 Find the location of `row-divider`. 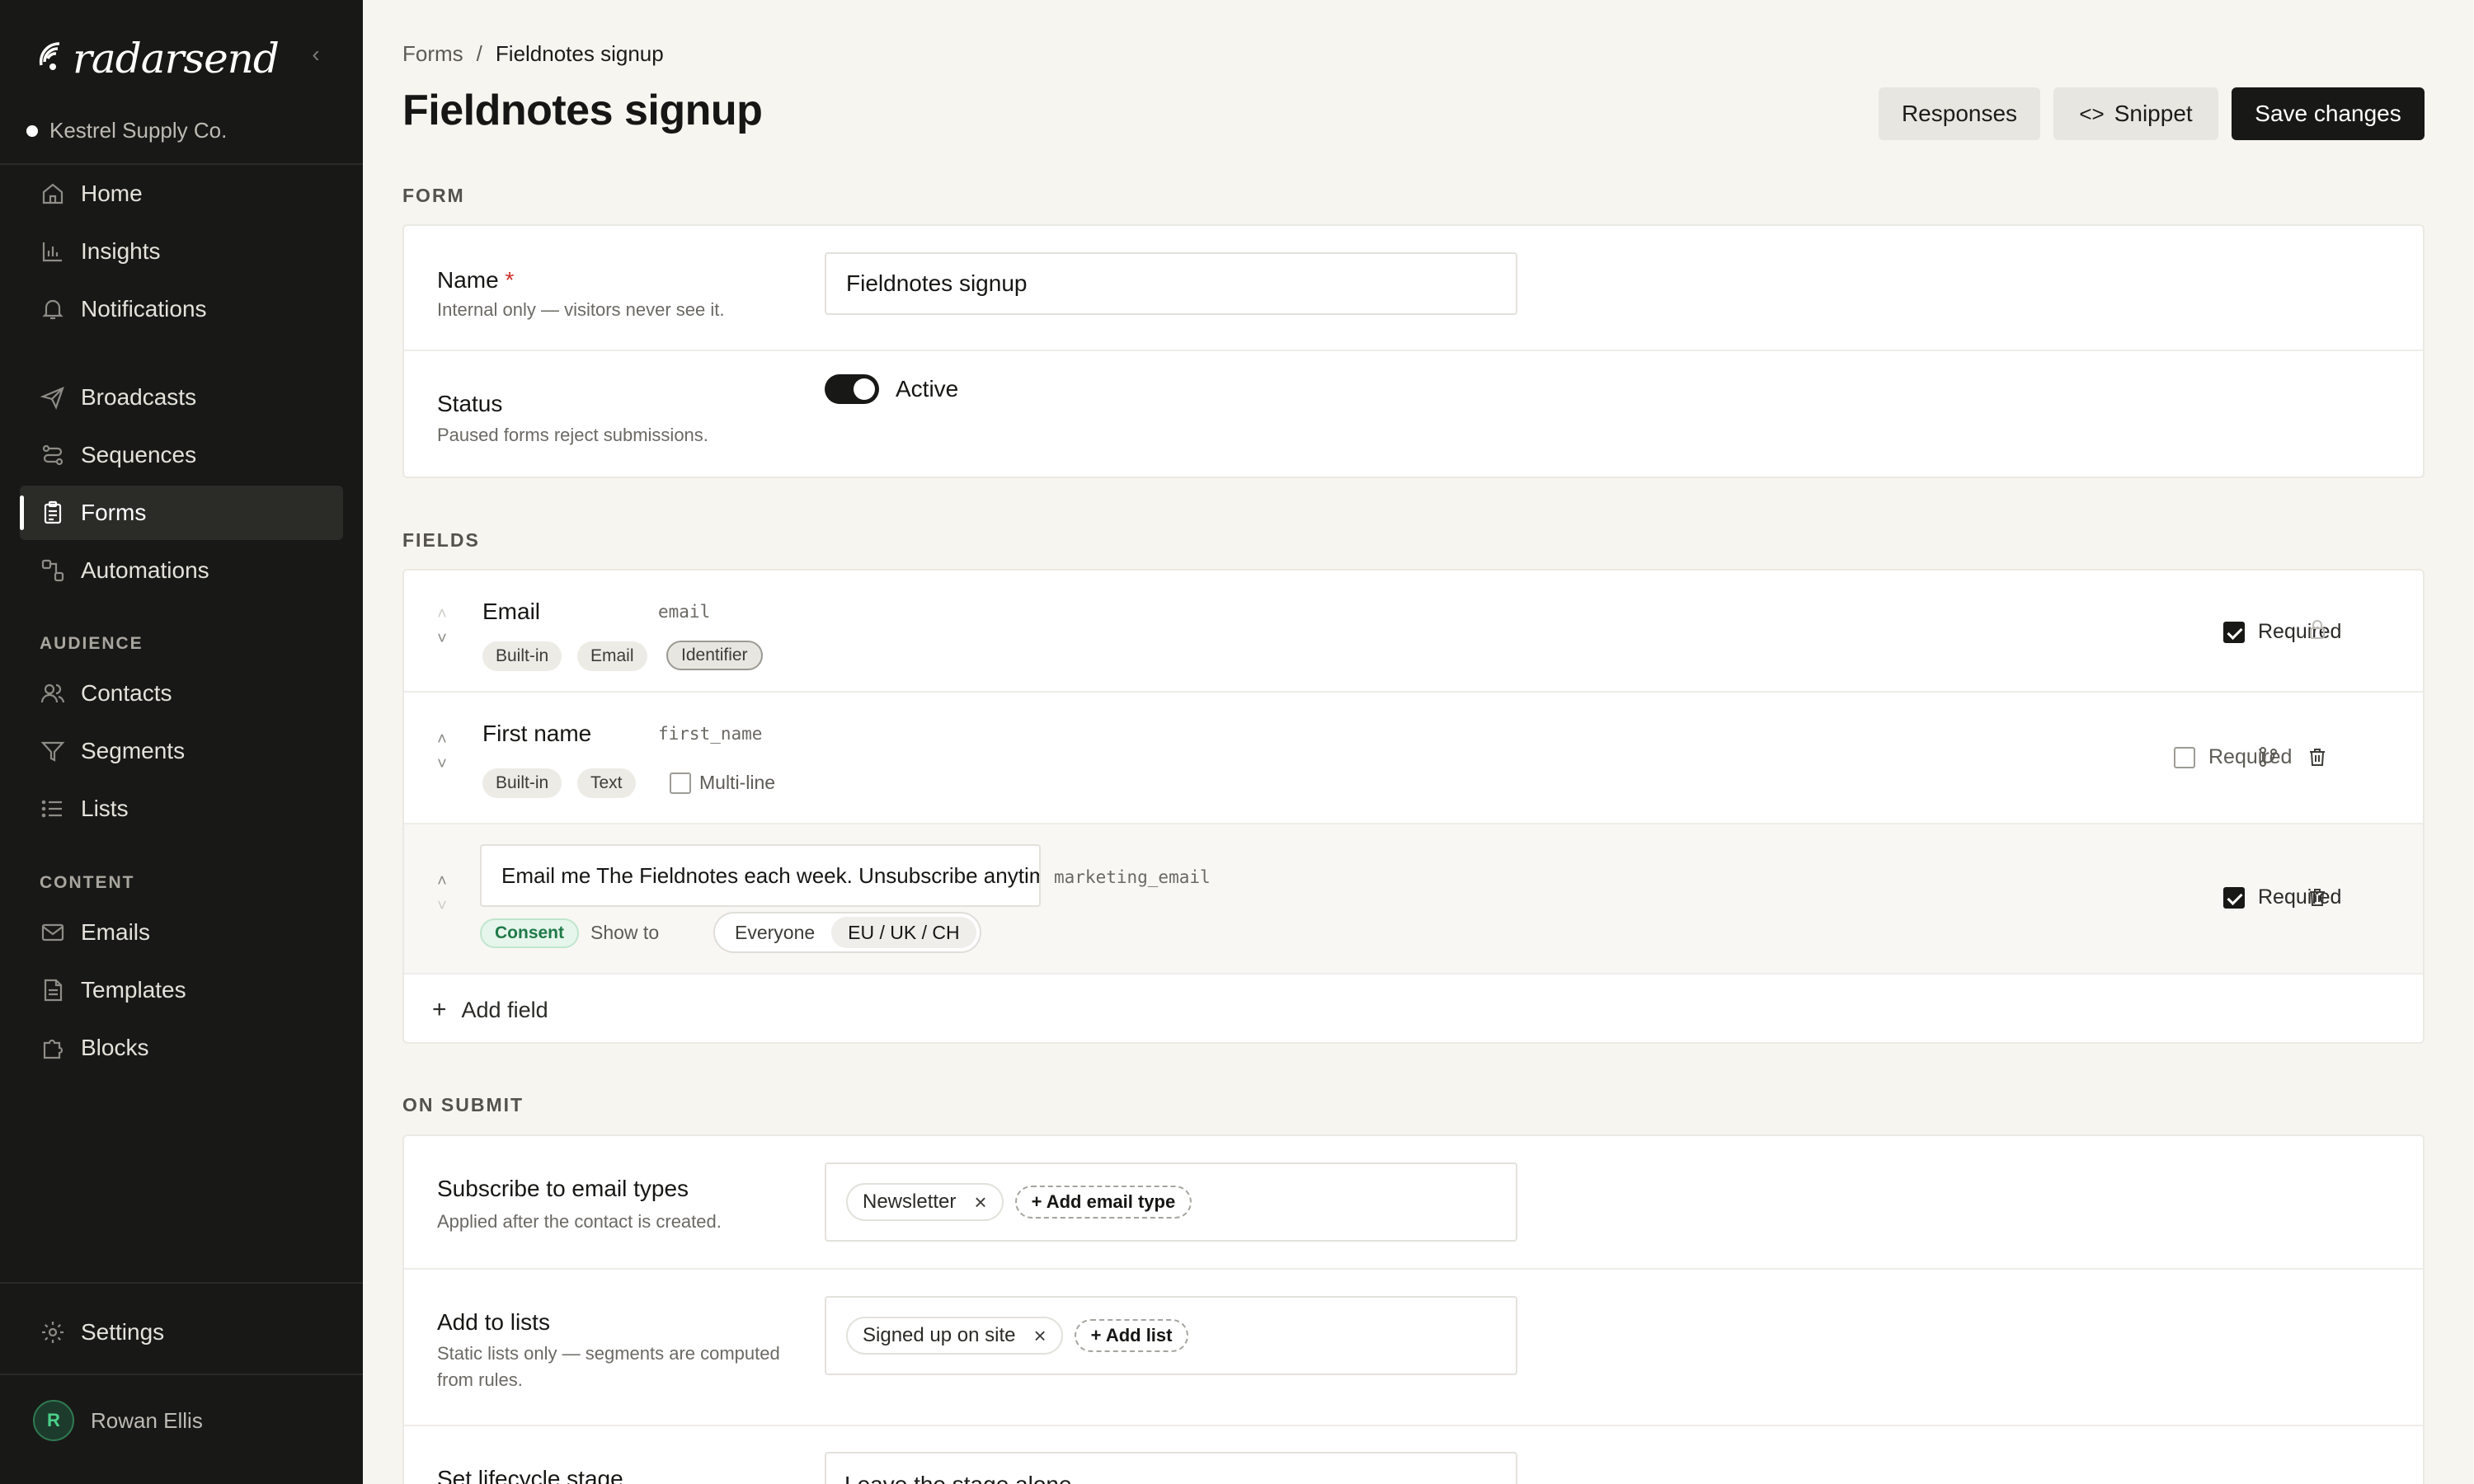

row-divider is located at coordinates (1413, 350).